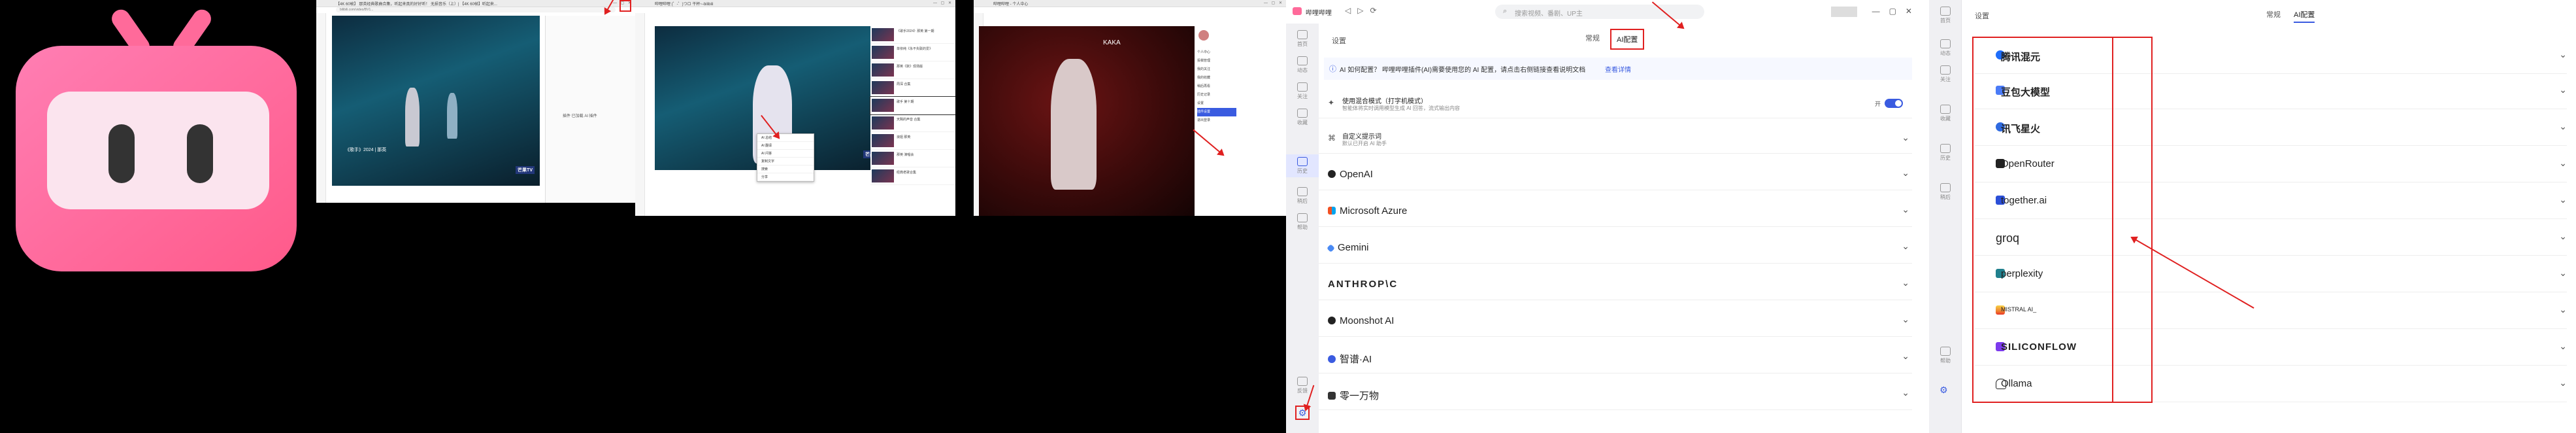  I want to click on context-menu-item: AI 翻译, so click(785, 146).